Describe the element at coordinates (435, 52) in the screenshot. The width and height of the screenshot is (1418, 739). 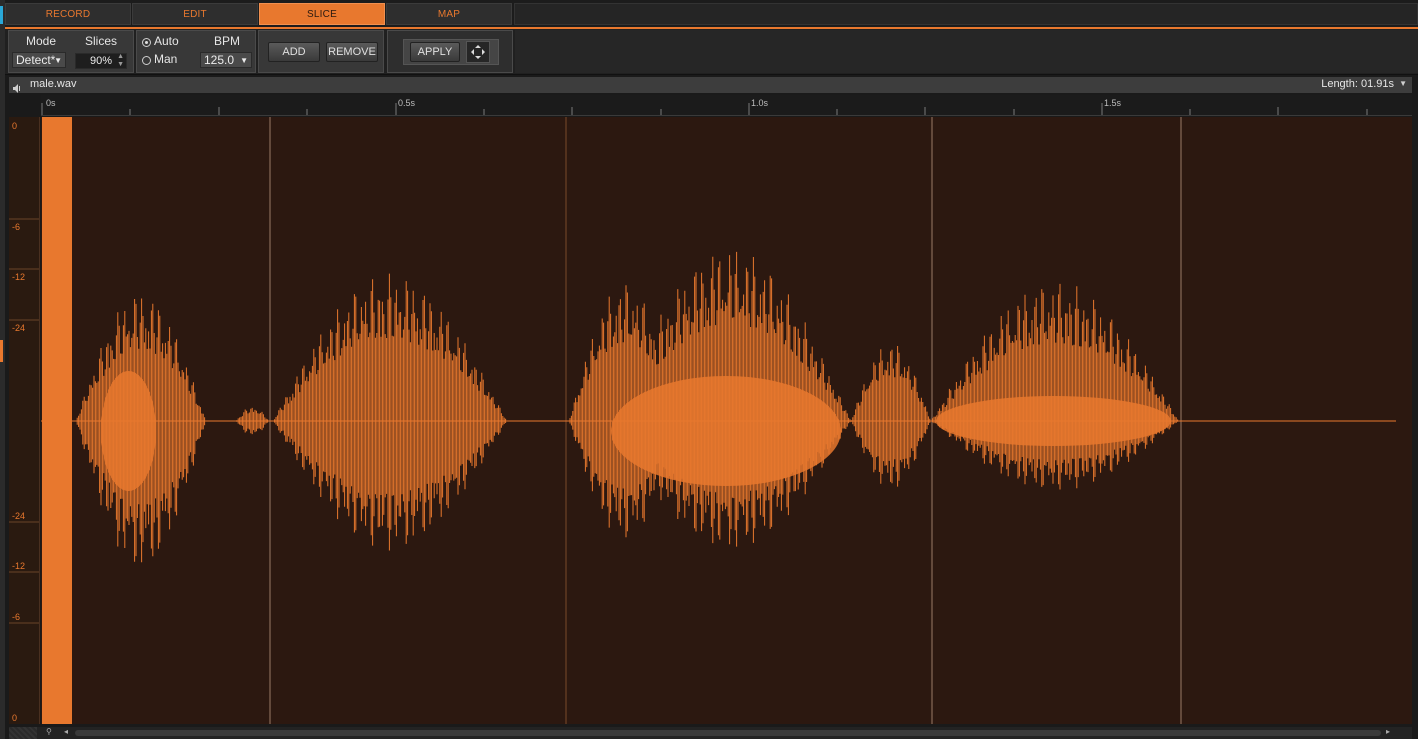
I see `apply-button: APPLY` at that location.